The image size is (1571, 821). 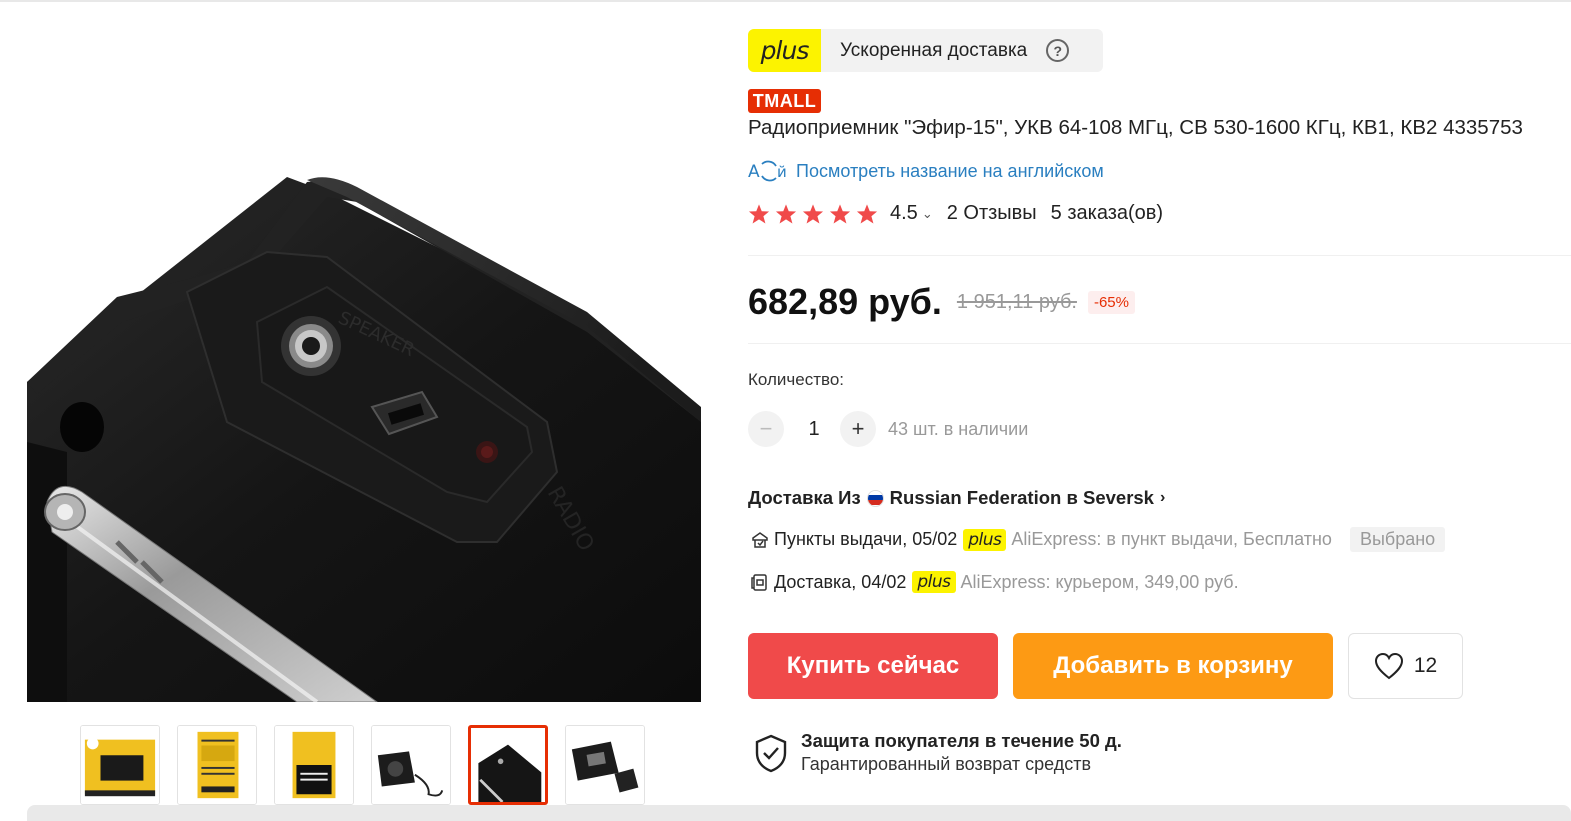 What do you see at coordinates (1388, 666) in the screenshot?
I see `heart-icon` at bounding box center [1388, 666].